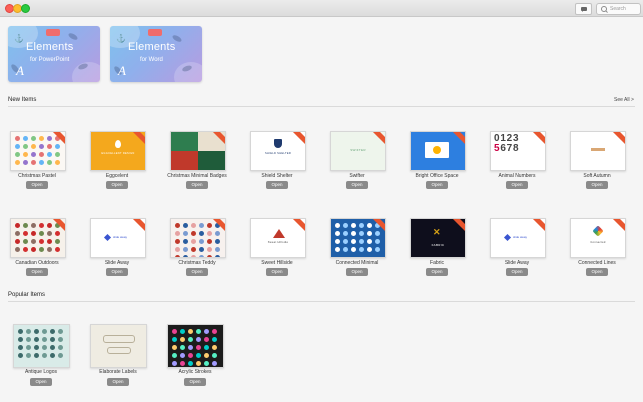 This screenshot has width=643, height=402. I want to click on template-name: Slide Away, so click(517, 263).